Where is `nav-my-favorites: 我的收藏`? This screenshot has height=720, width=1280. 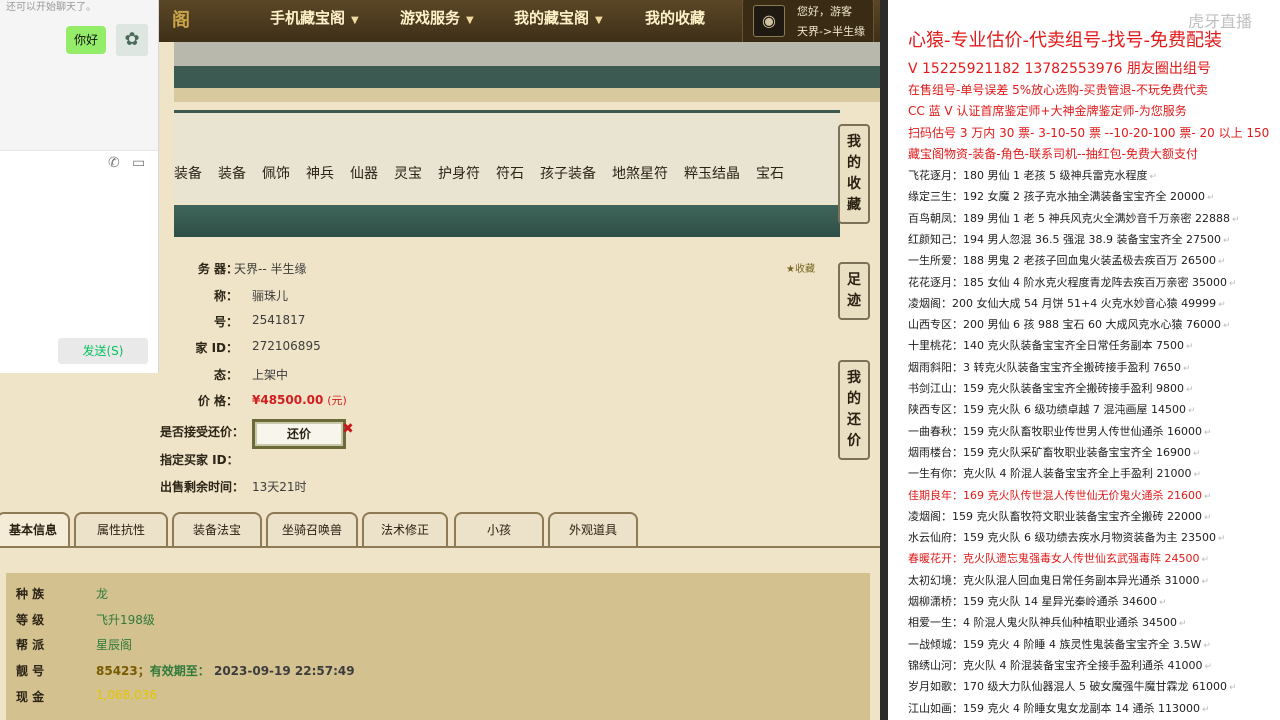
nav-my-favorites: 我的收藏 is located at coordinates (675, 18).